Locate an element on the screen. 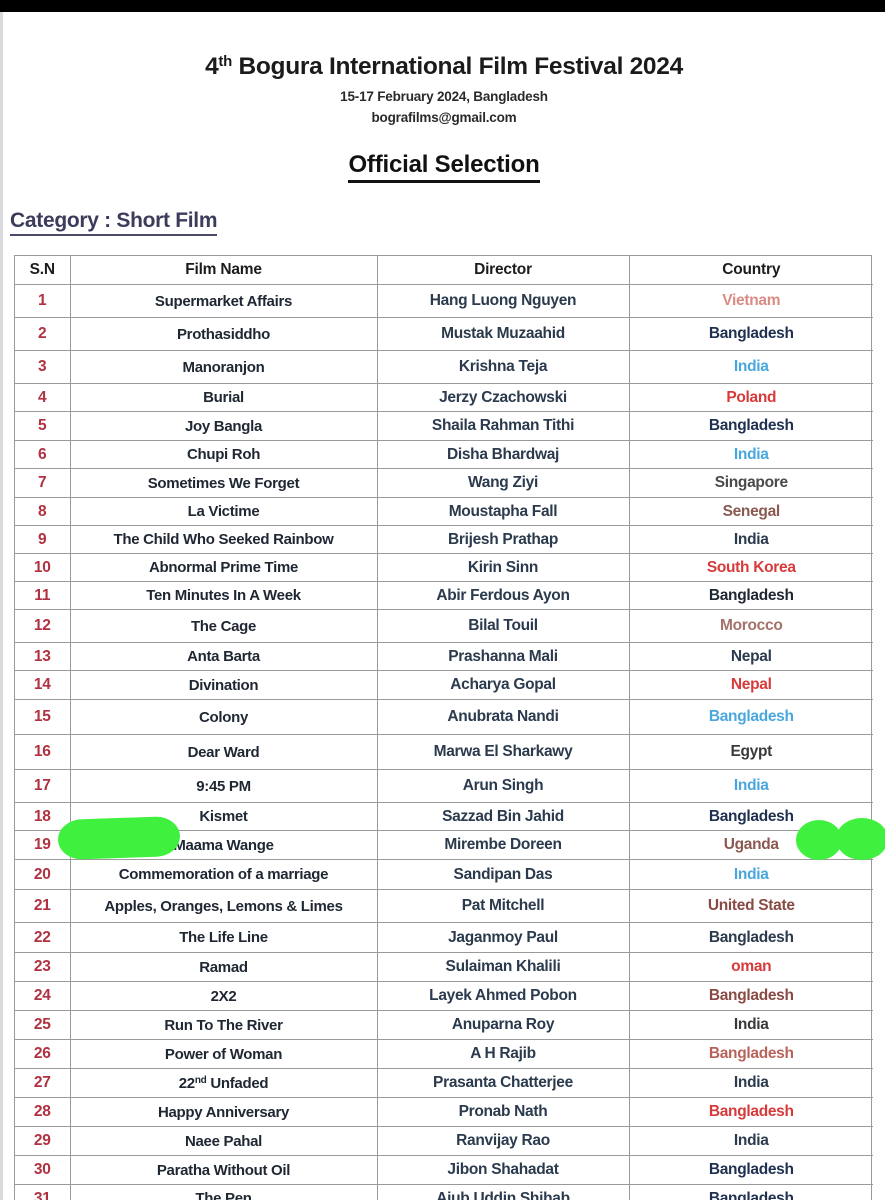 This screenshot has width=885, height=1200. cell-film-name: Ramad is located at coordinates (224, 967).